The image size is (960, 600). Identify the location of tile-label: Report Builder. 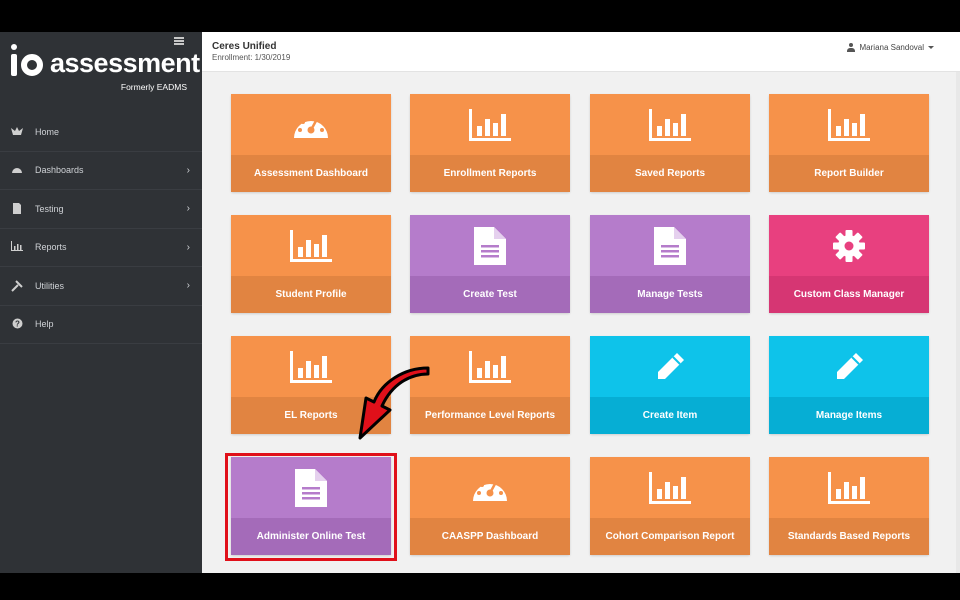
(849, 173).